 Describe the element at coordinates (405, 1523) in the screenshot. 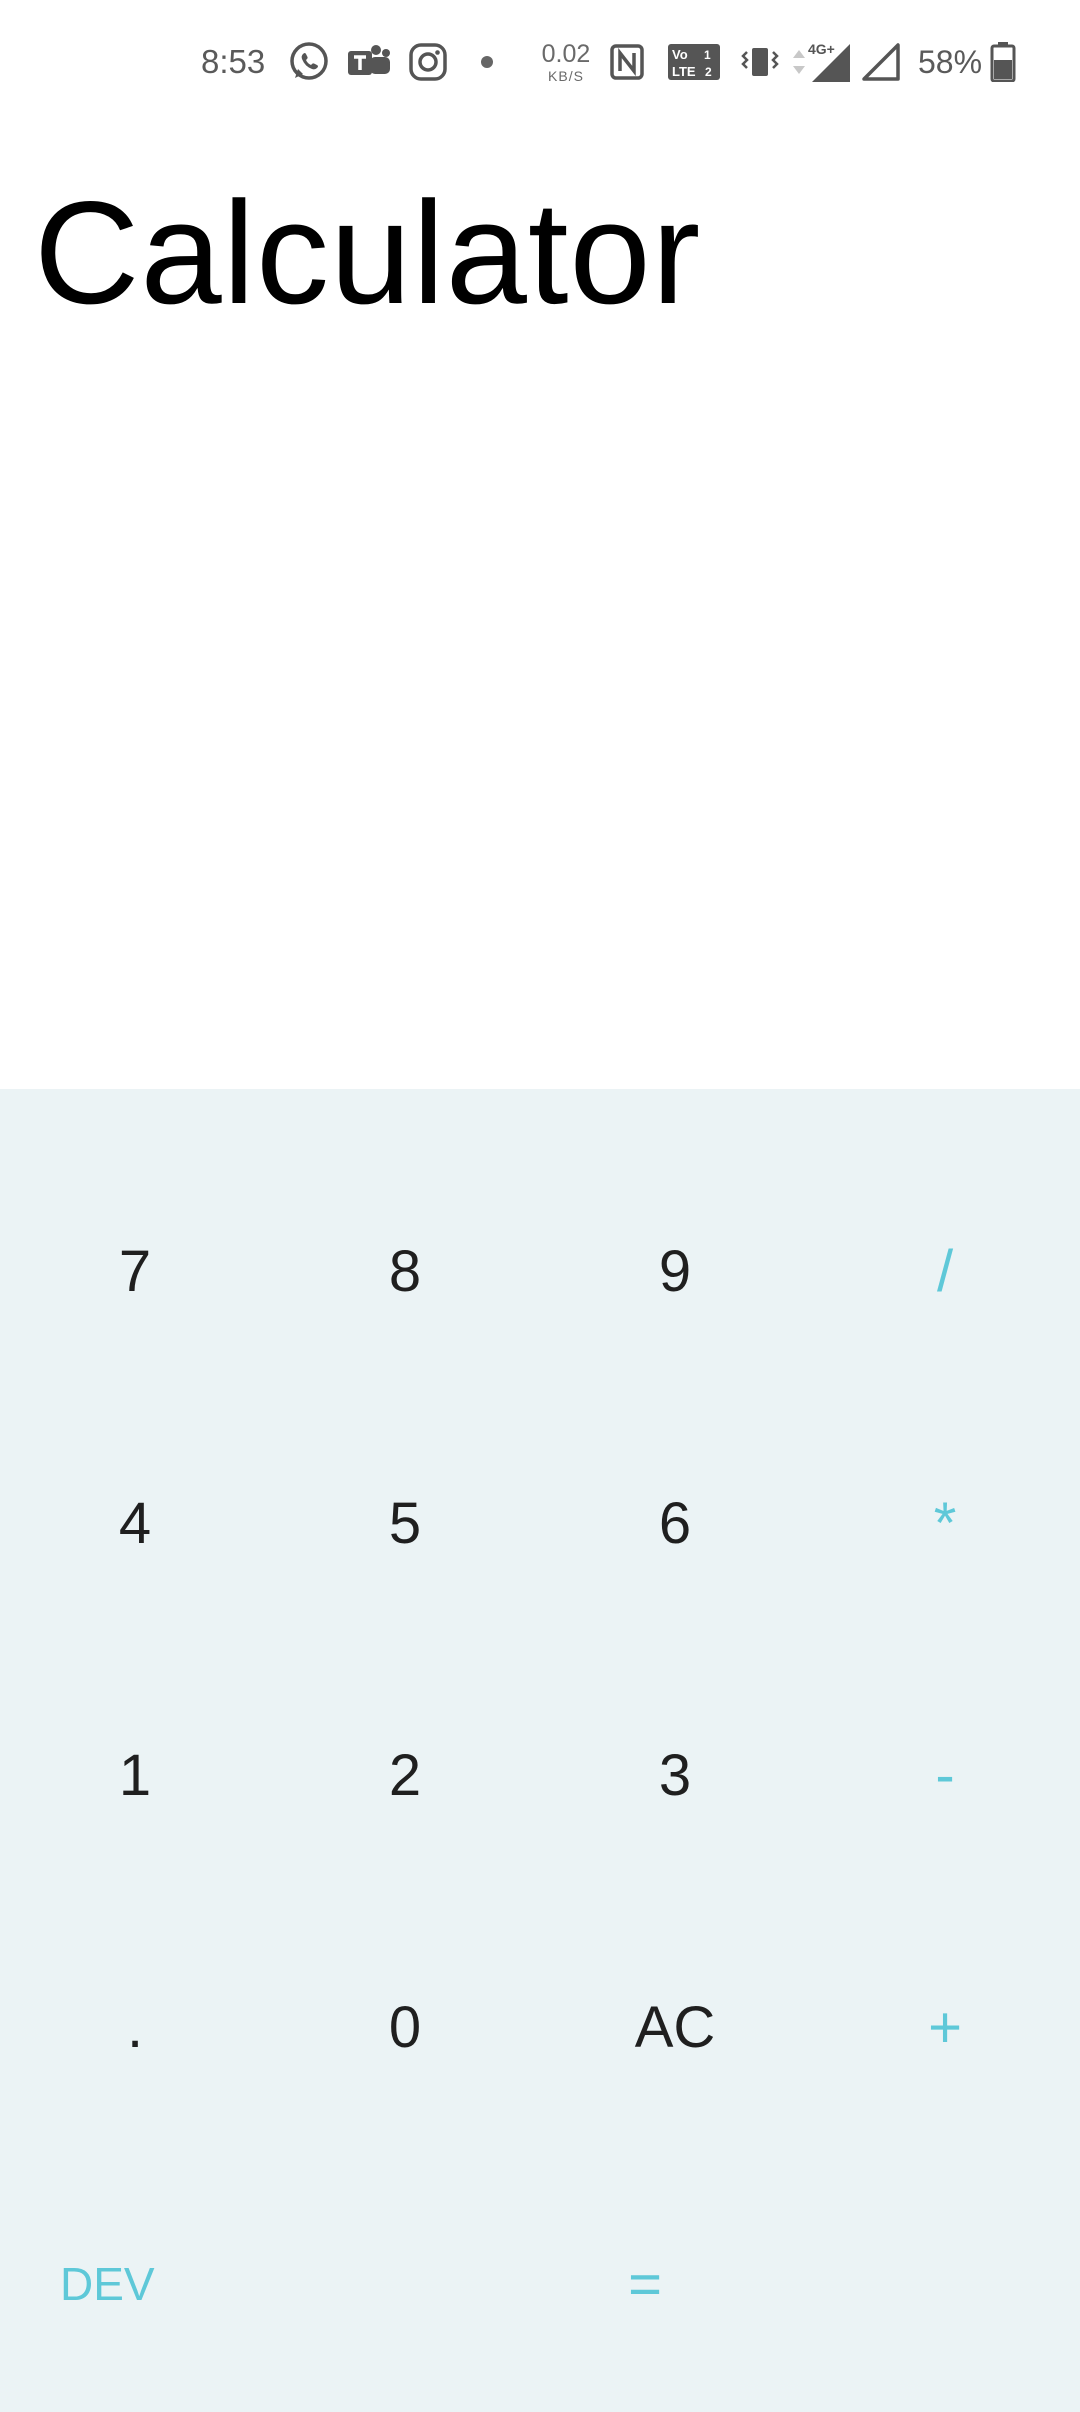

I see `key-5: 5` at that location.